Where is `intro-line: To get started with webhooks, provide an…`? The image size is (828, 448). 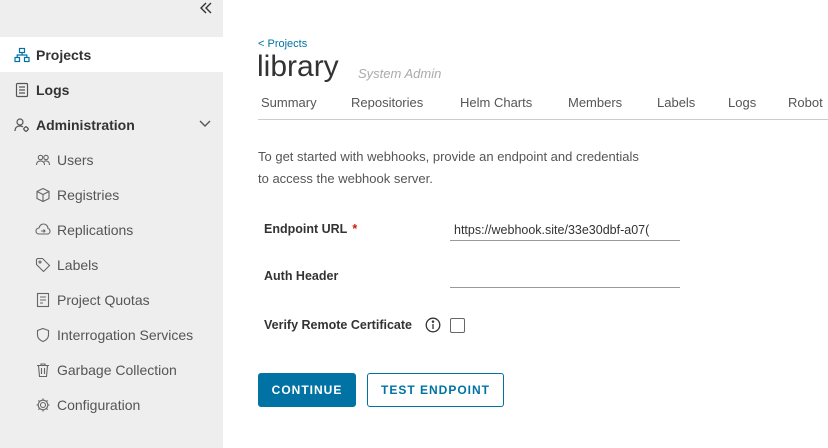
intro-line: To get started with webhooks, provide an… is located at coordinates (448, 156).